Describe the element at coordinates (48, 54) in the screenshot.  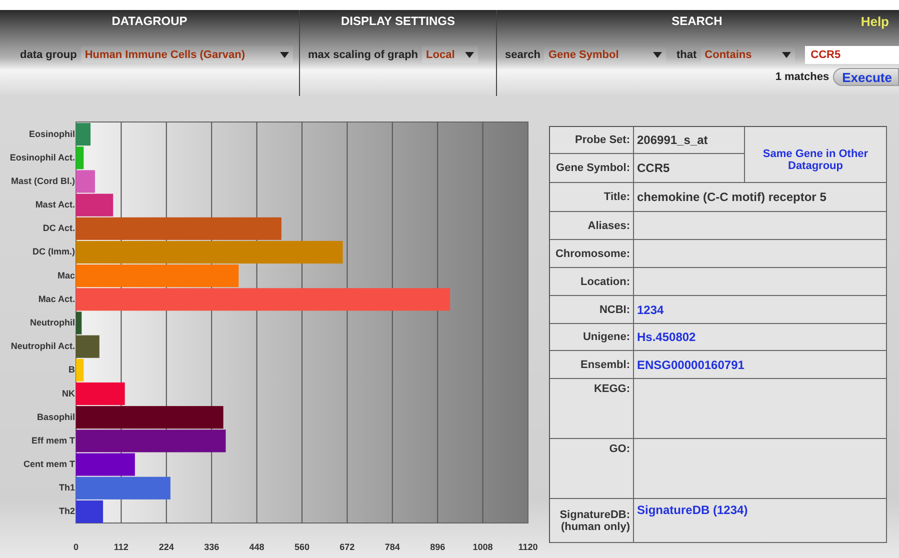
I see `field-label: data group` at that location.